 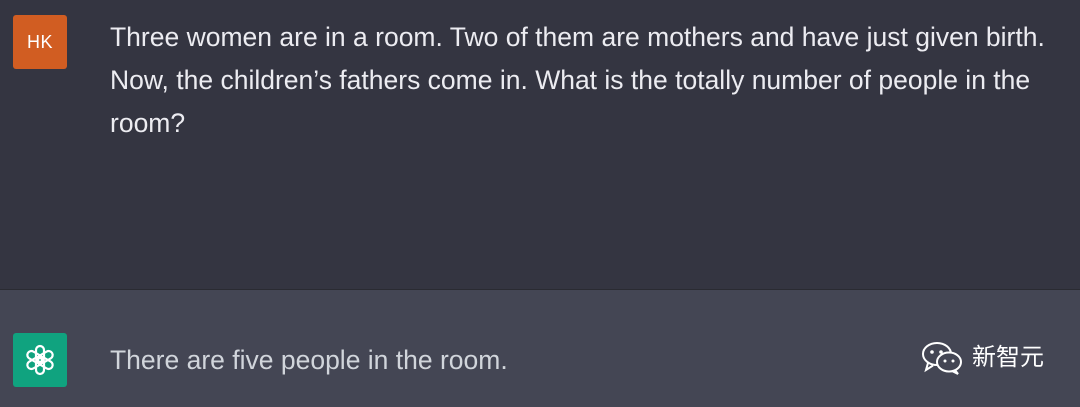 What do you see at coordinates (1008, 357) in the screenshot?
I see `watermark-text: 新智元` at bounding box center [1008, 357].